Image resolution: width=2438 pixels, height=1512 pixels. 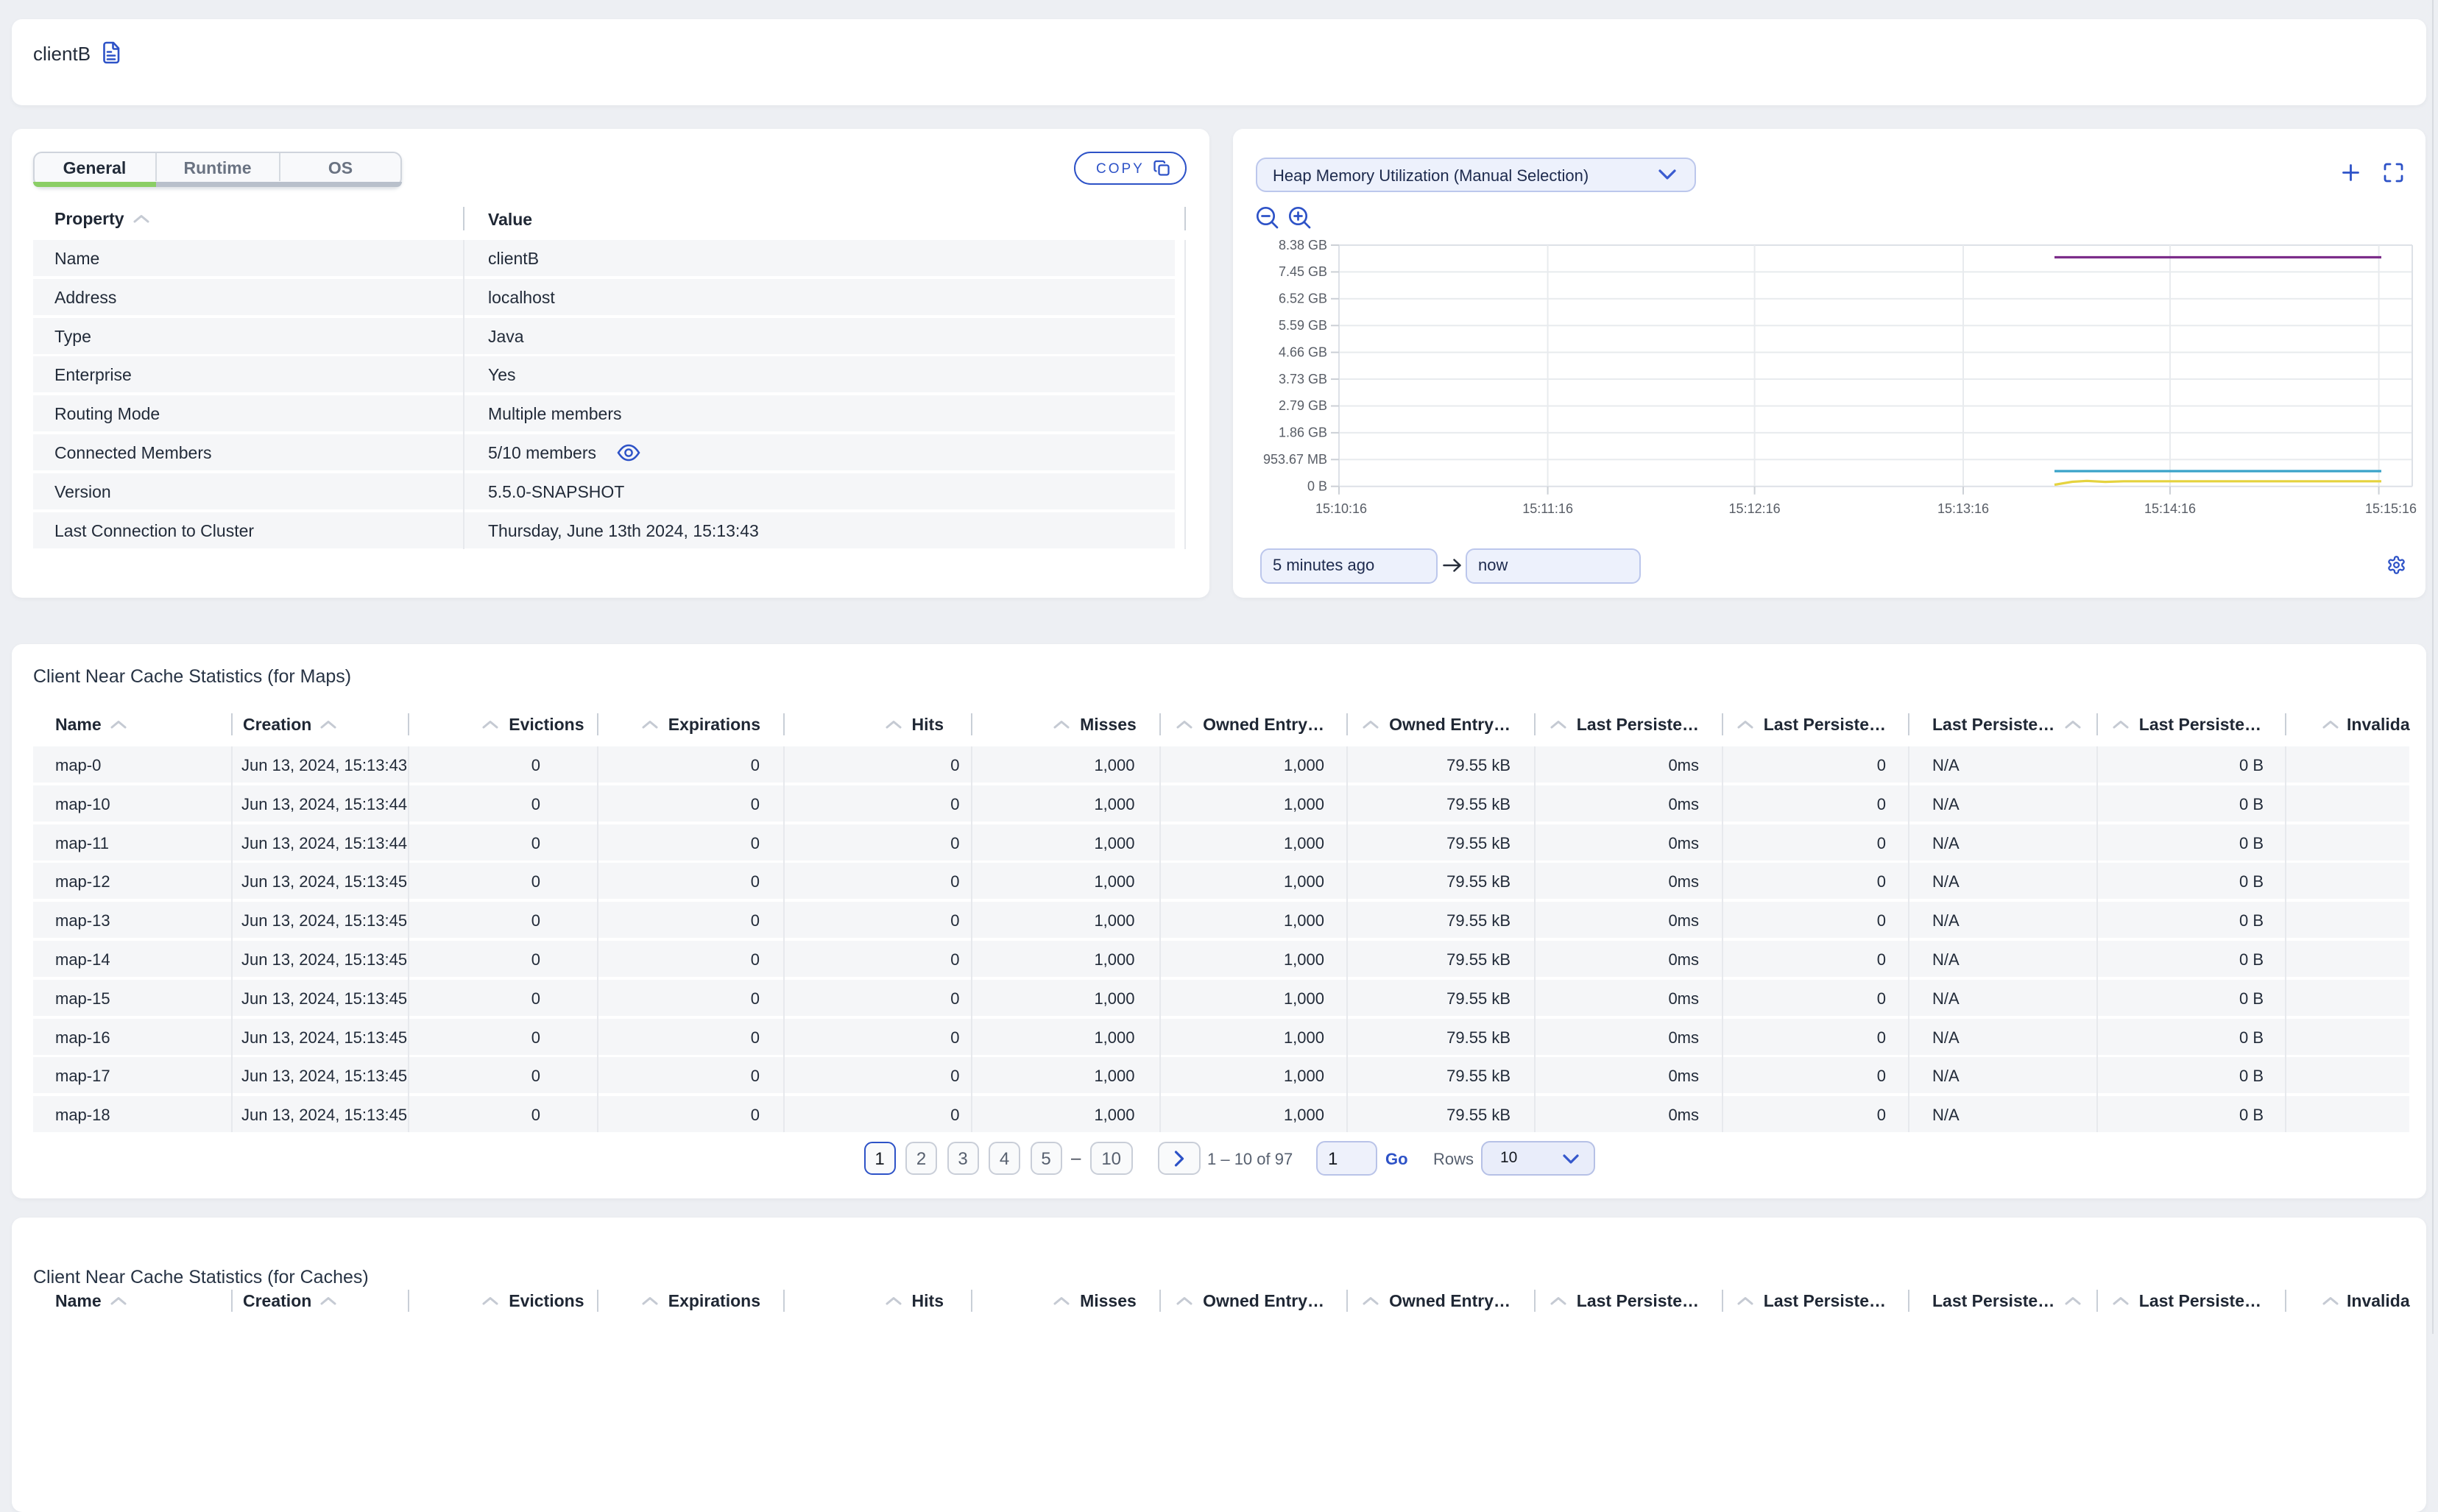 I want to click on svg-text: 15:10:16, so click(x=1341, y=508).